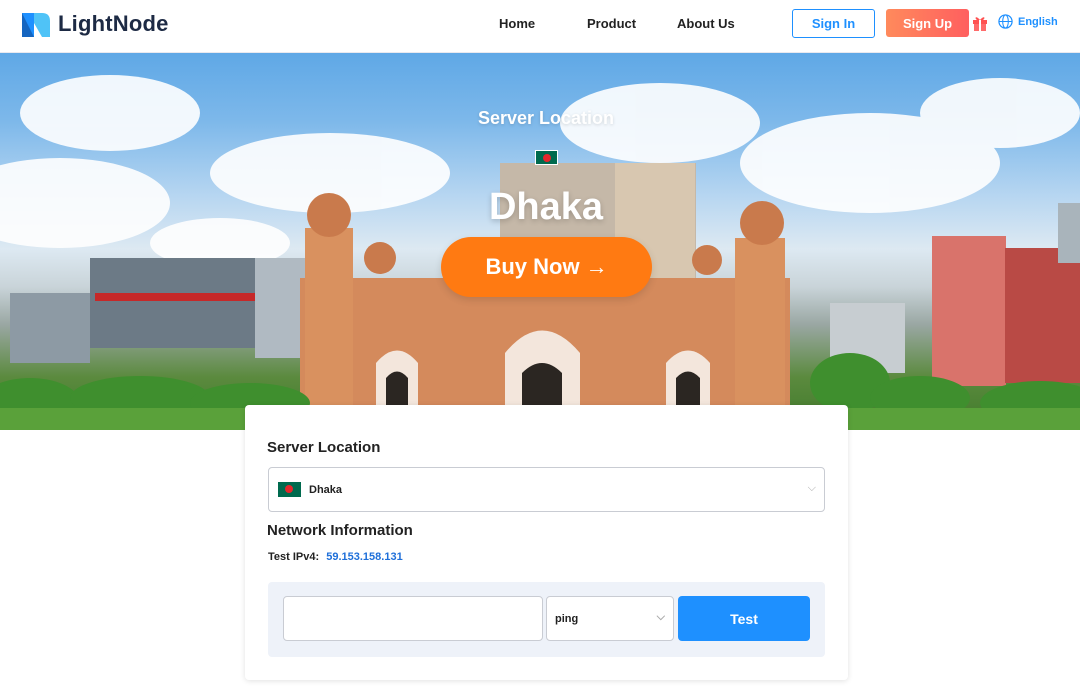 This screenshot has height=698, width=1080. What do you see at coordinates (517, 23) in the screenshot?
I see `nav-home: Home` at bounding box center [517, 23].